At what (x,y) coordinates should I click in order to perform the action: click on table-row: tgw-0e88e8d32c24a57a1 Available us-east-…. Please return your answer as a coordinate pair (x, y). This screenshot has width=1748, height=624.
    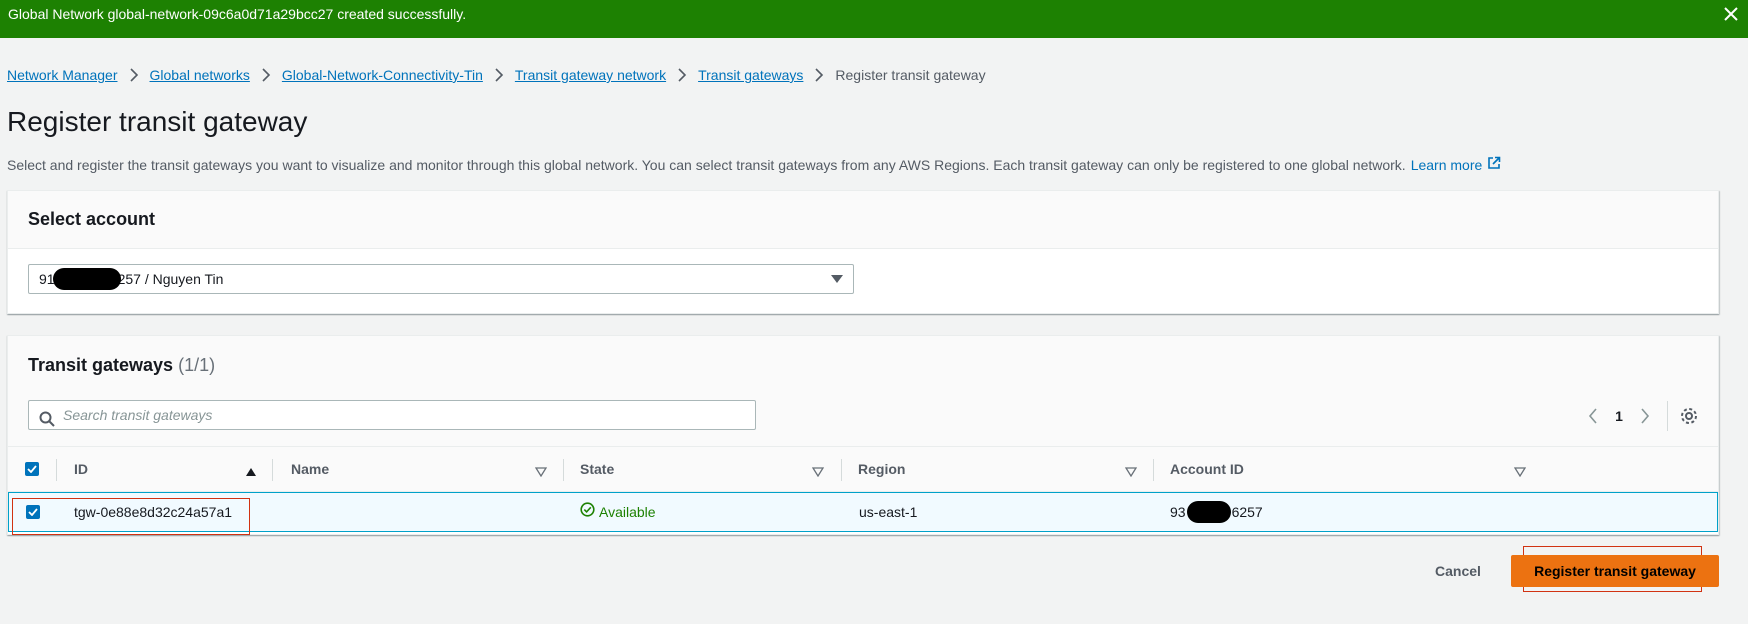
    Looking at the image, I should click on (863, 512).